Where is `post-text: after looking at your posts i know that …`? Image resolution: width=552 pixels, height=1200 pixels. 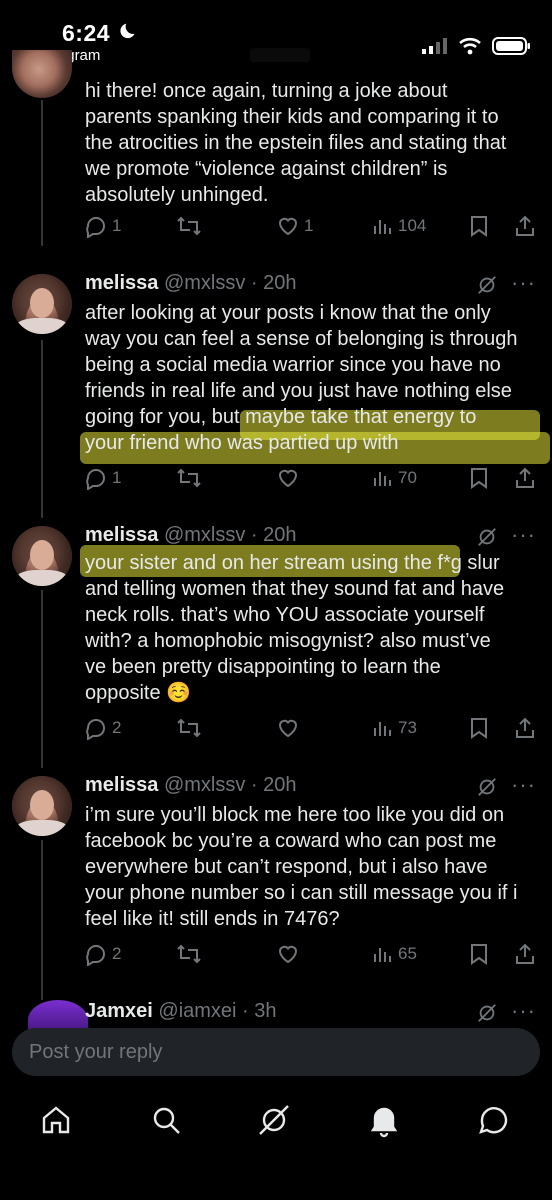
post-text: after looking at your posts i know that … is located at coordinates (301, 378).